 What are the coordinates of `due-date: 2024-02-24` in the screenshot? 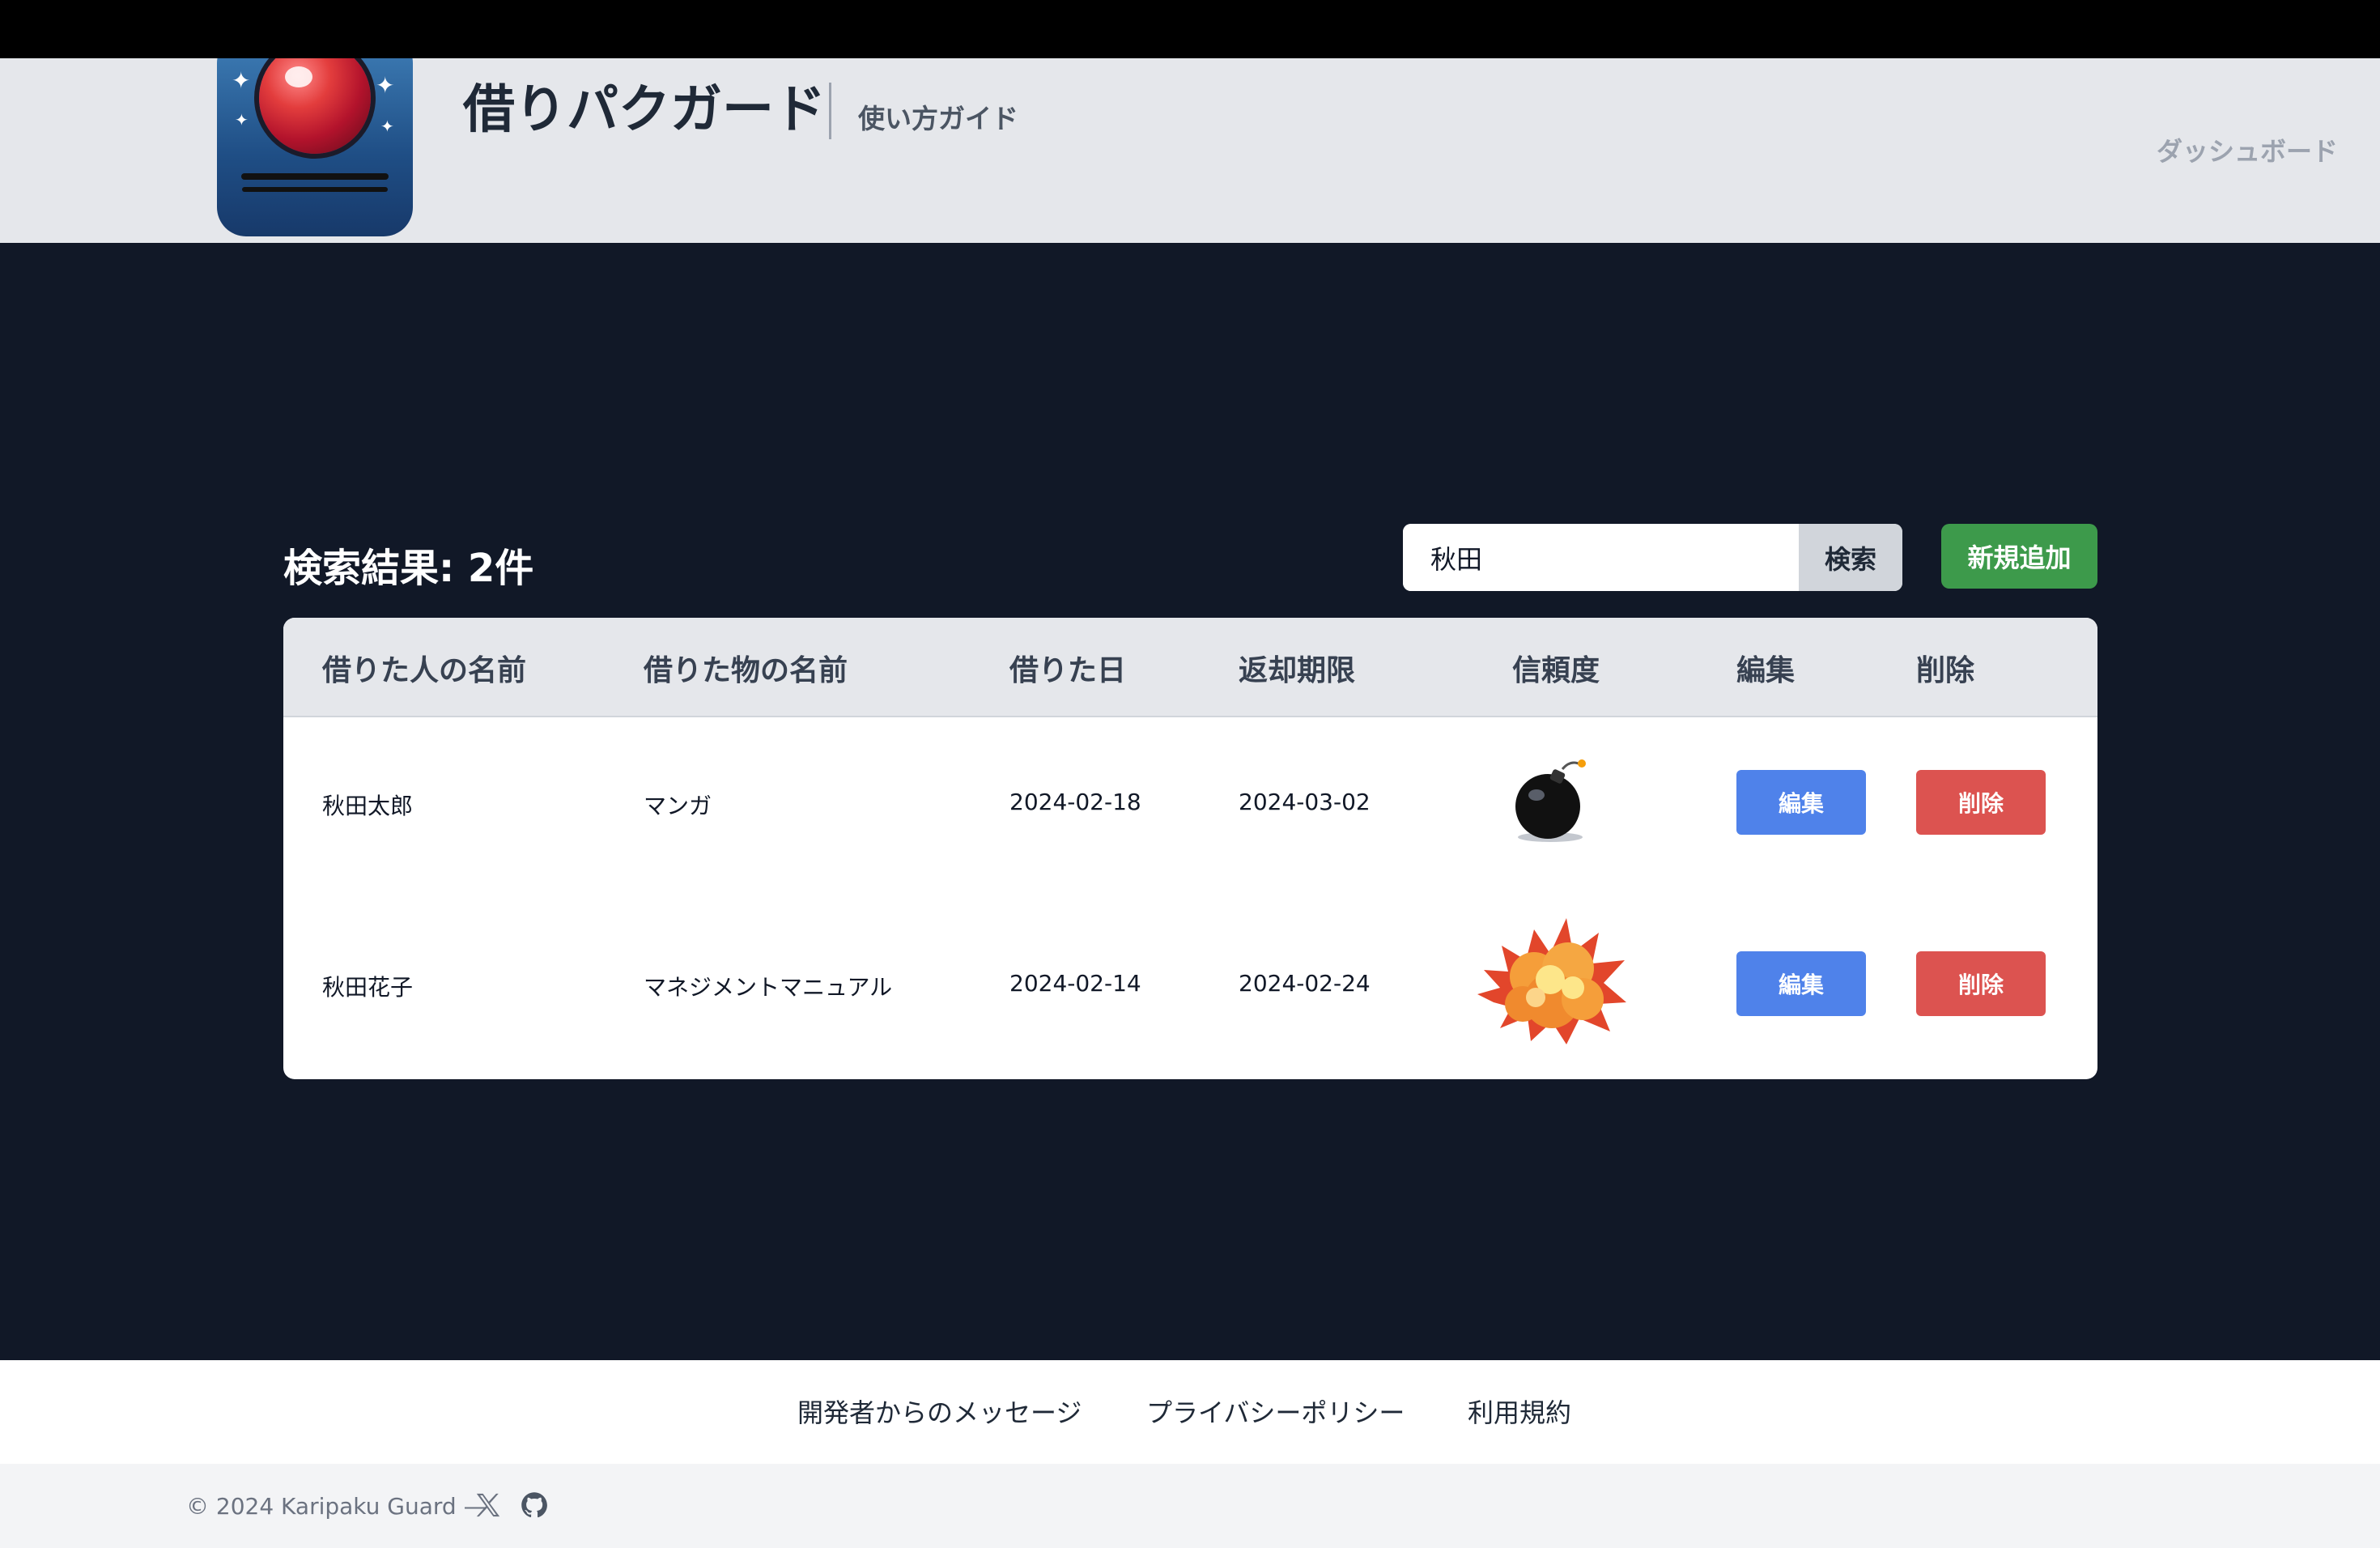 It's located at (1305, 984).